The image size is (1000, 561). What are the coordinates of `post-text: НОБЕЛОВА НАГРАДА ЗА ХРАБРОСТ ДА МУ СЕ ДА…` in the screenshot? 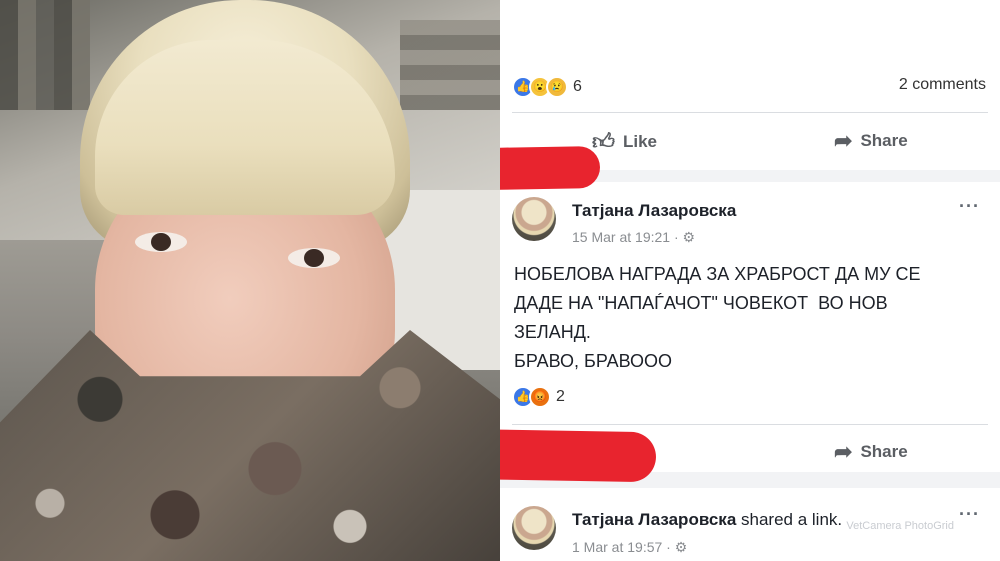 It's located at (749, 318).